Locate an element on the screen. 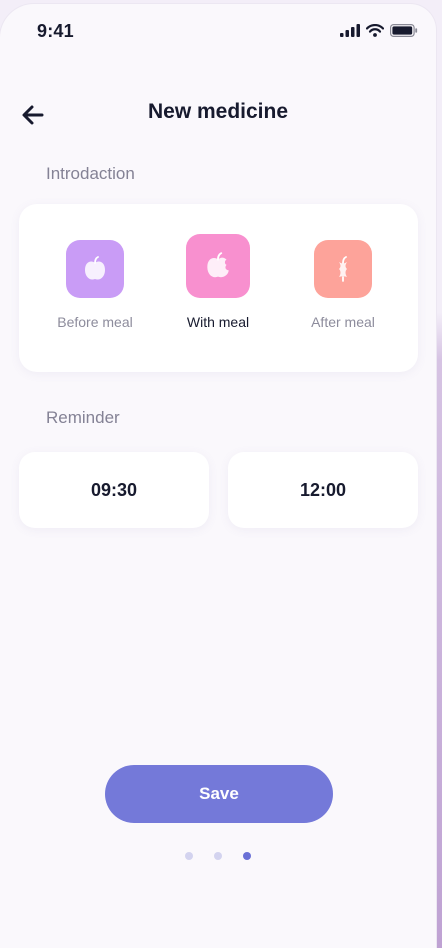 The width and height of the screenshot is (442, 948). before-meal-label: Before meal is located at coordinates (95, 322).